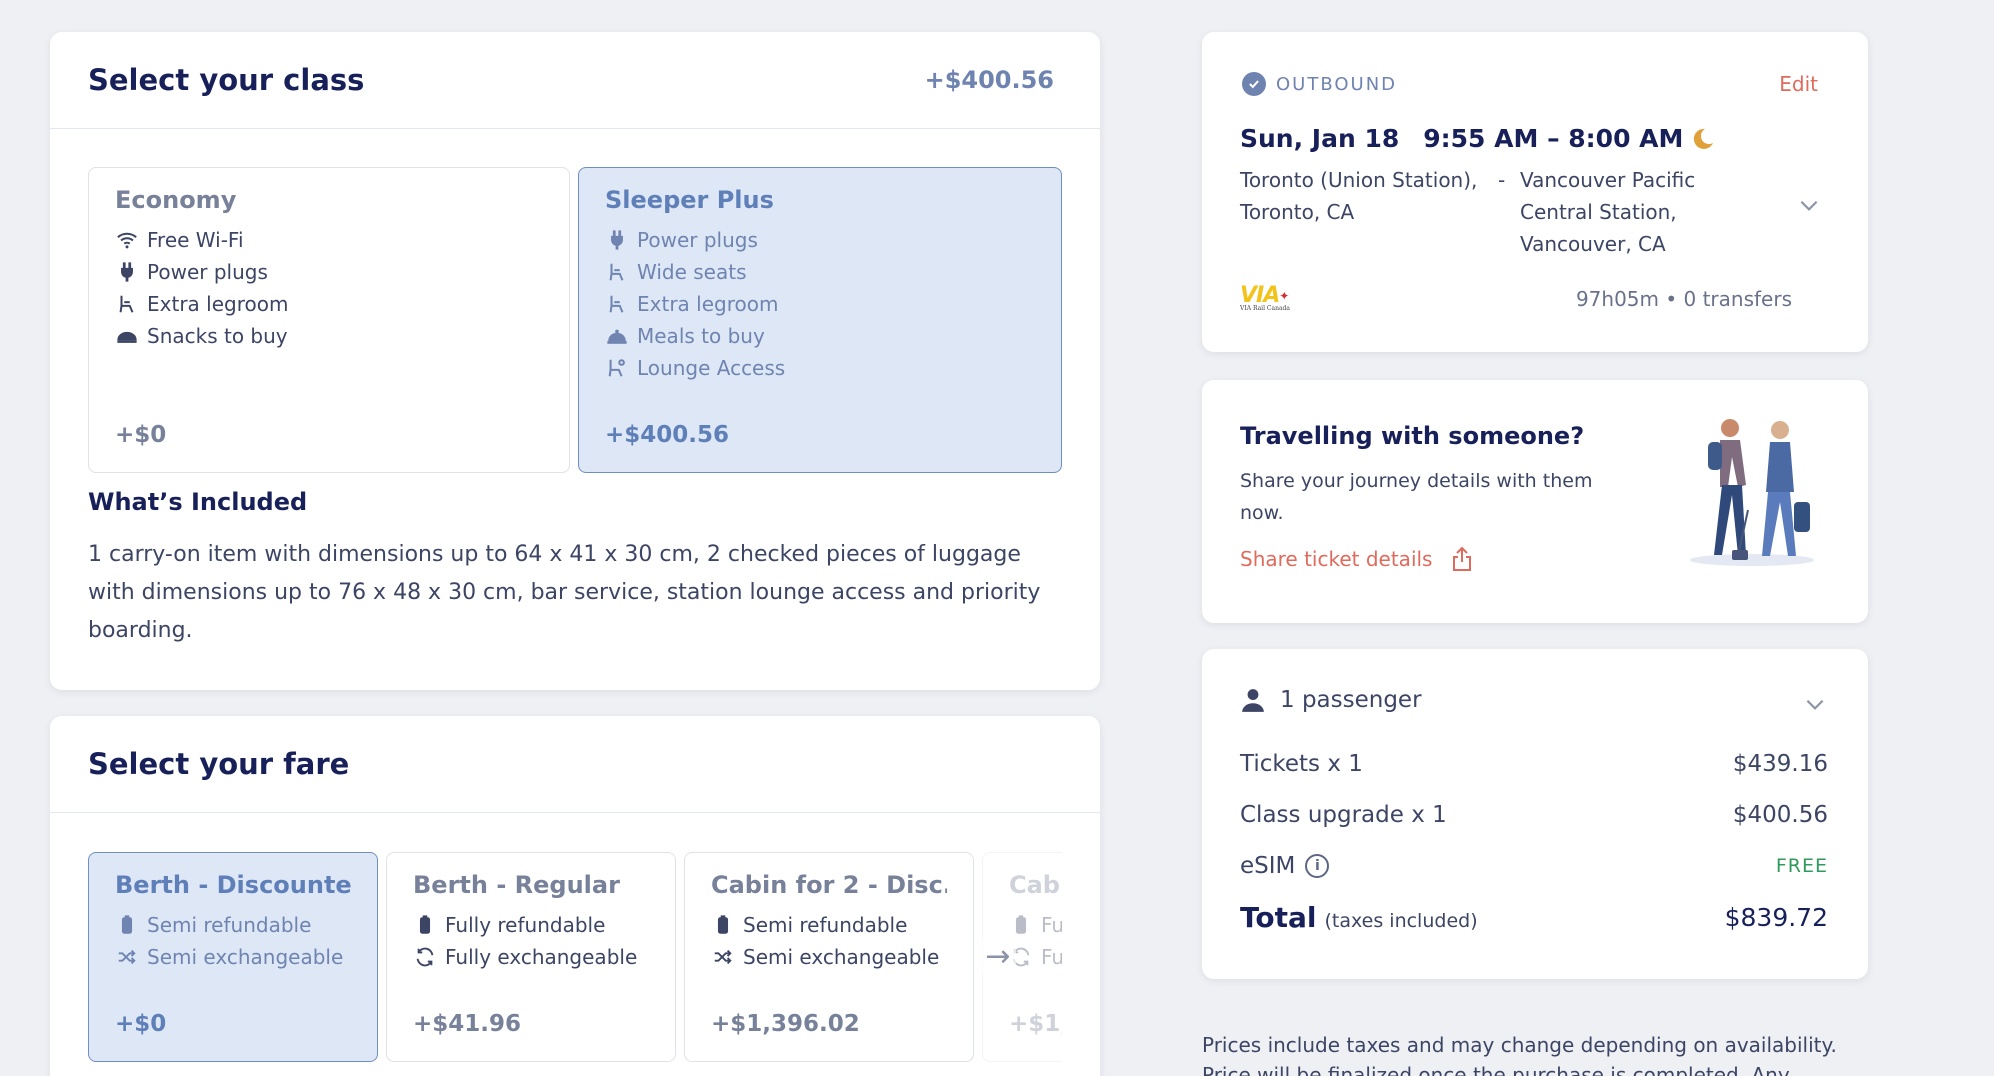 This screenshot has height=1076, width=1994. Describe the element at coordinates (1798, 84) in the screenshot. I see `edit-link: Edit` at that location.